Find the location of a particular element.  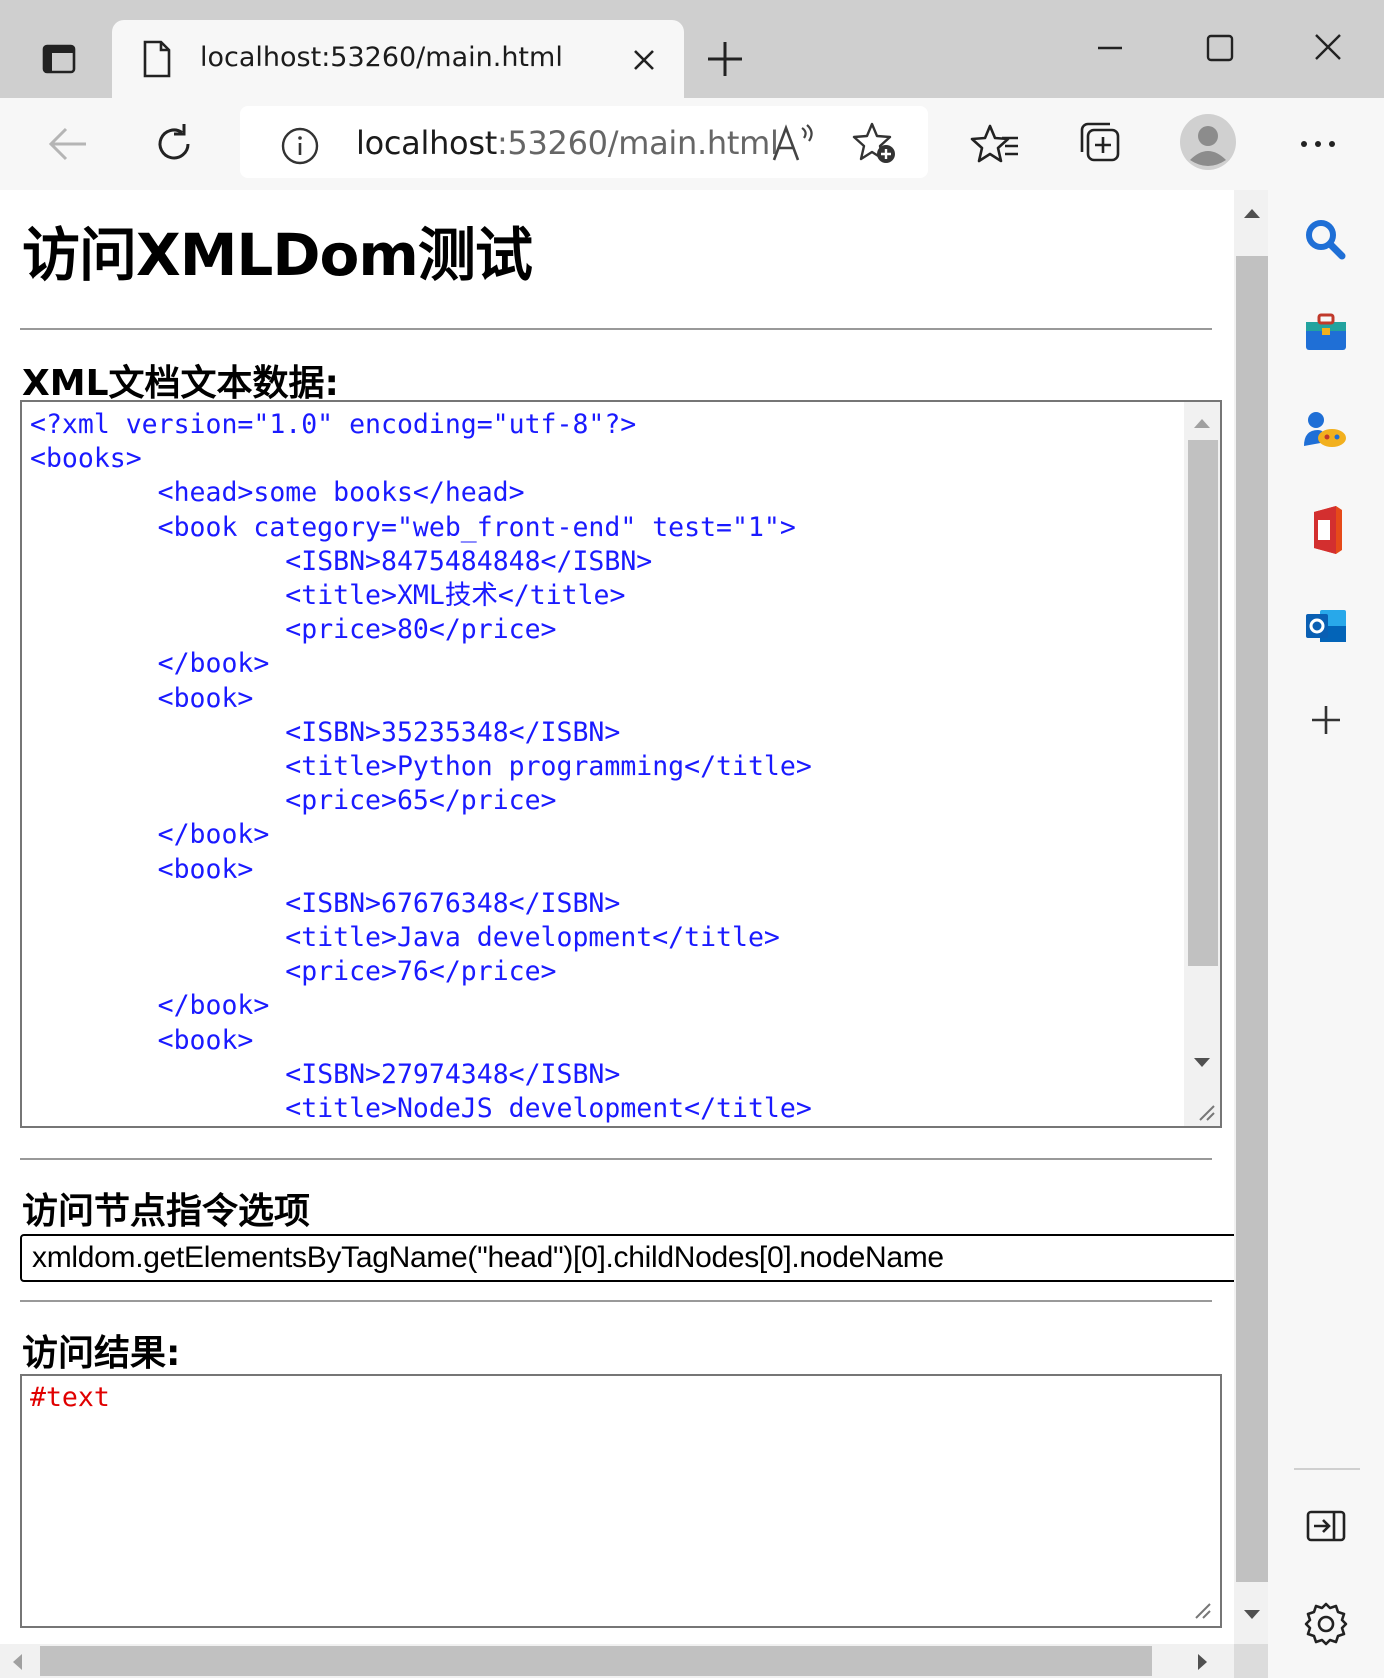

page-vertical-scrollbar is located at coordinates (1251, 917).